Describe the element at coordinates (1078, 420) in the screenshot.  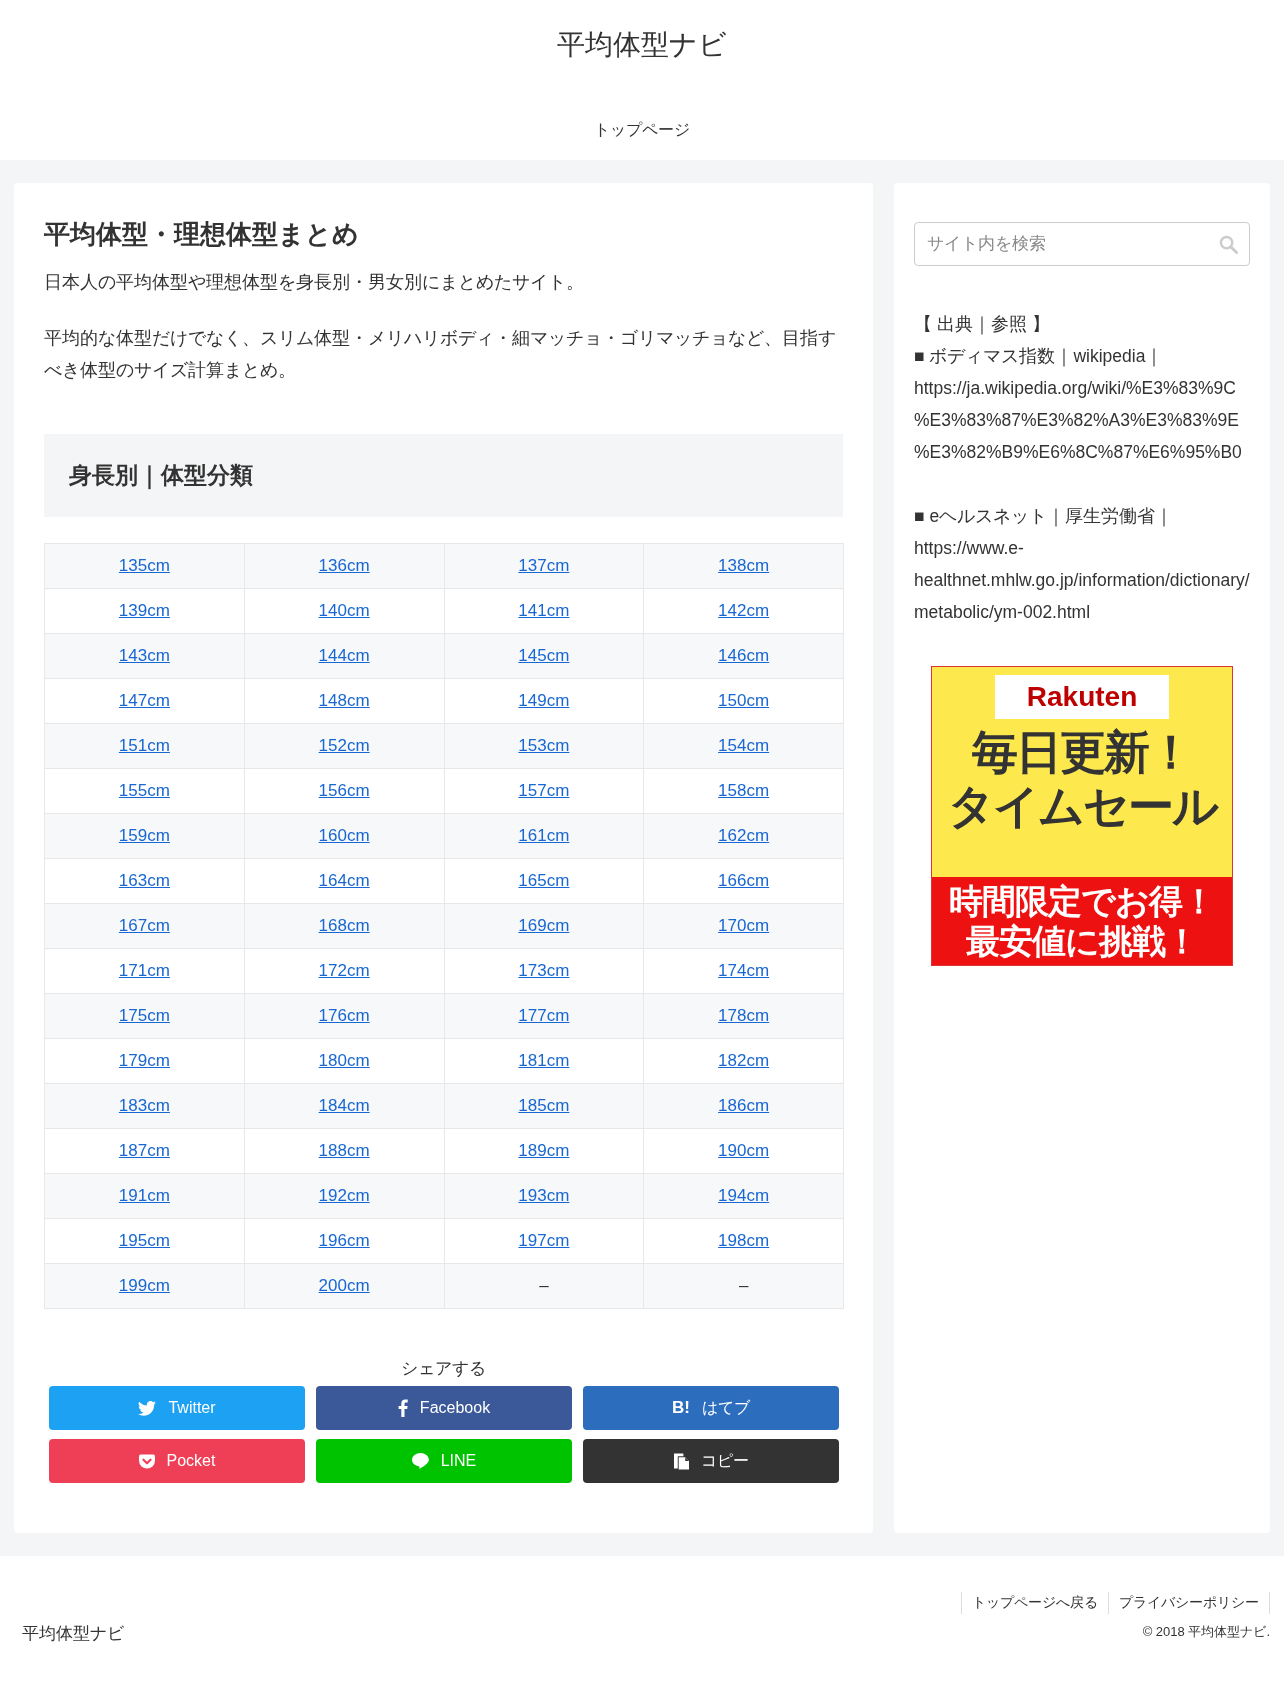
I see `source-url: https://ja.wikipedia.org/wiki/%E3%83%9C%E3%83%87%E3%82%A3%E3%83%9E%E3%82%B9%E6%8C%87%E6%95%B0` at that location.